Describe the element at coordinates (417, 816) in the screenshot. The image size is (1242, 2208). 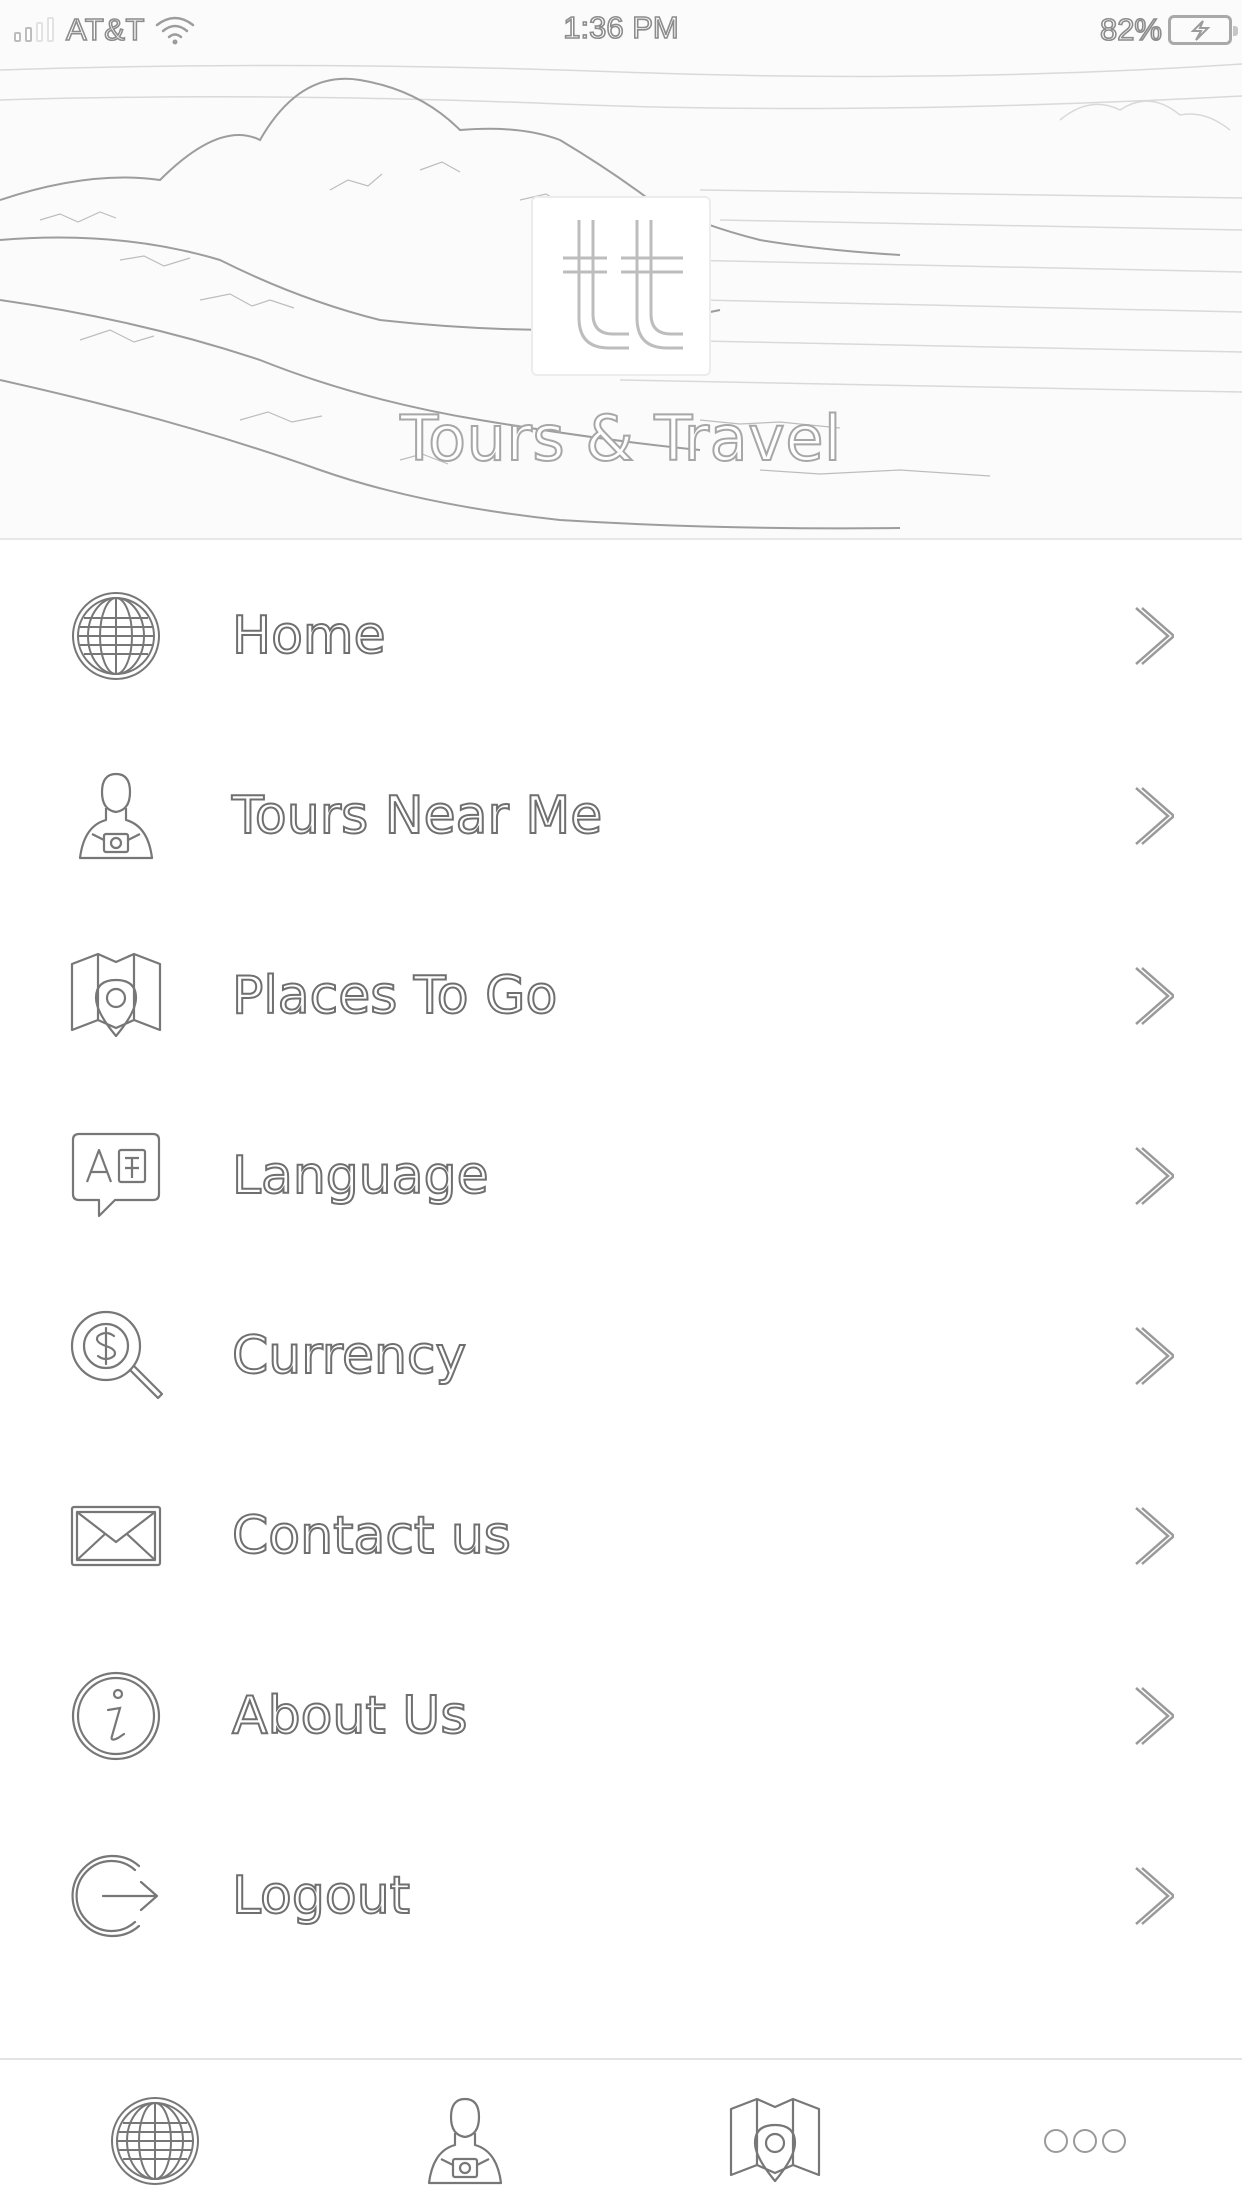
I see `menu-item-label: Tours Near Me` at that location.